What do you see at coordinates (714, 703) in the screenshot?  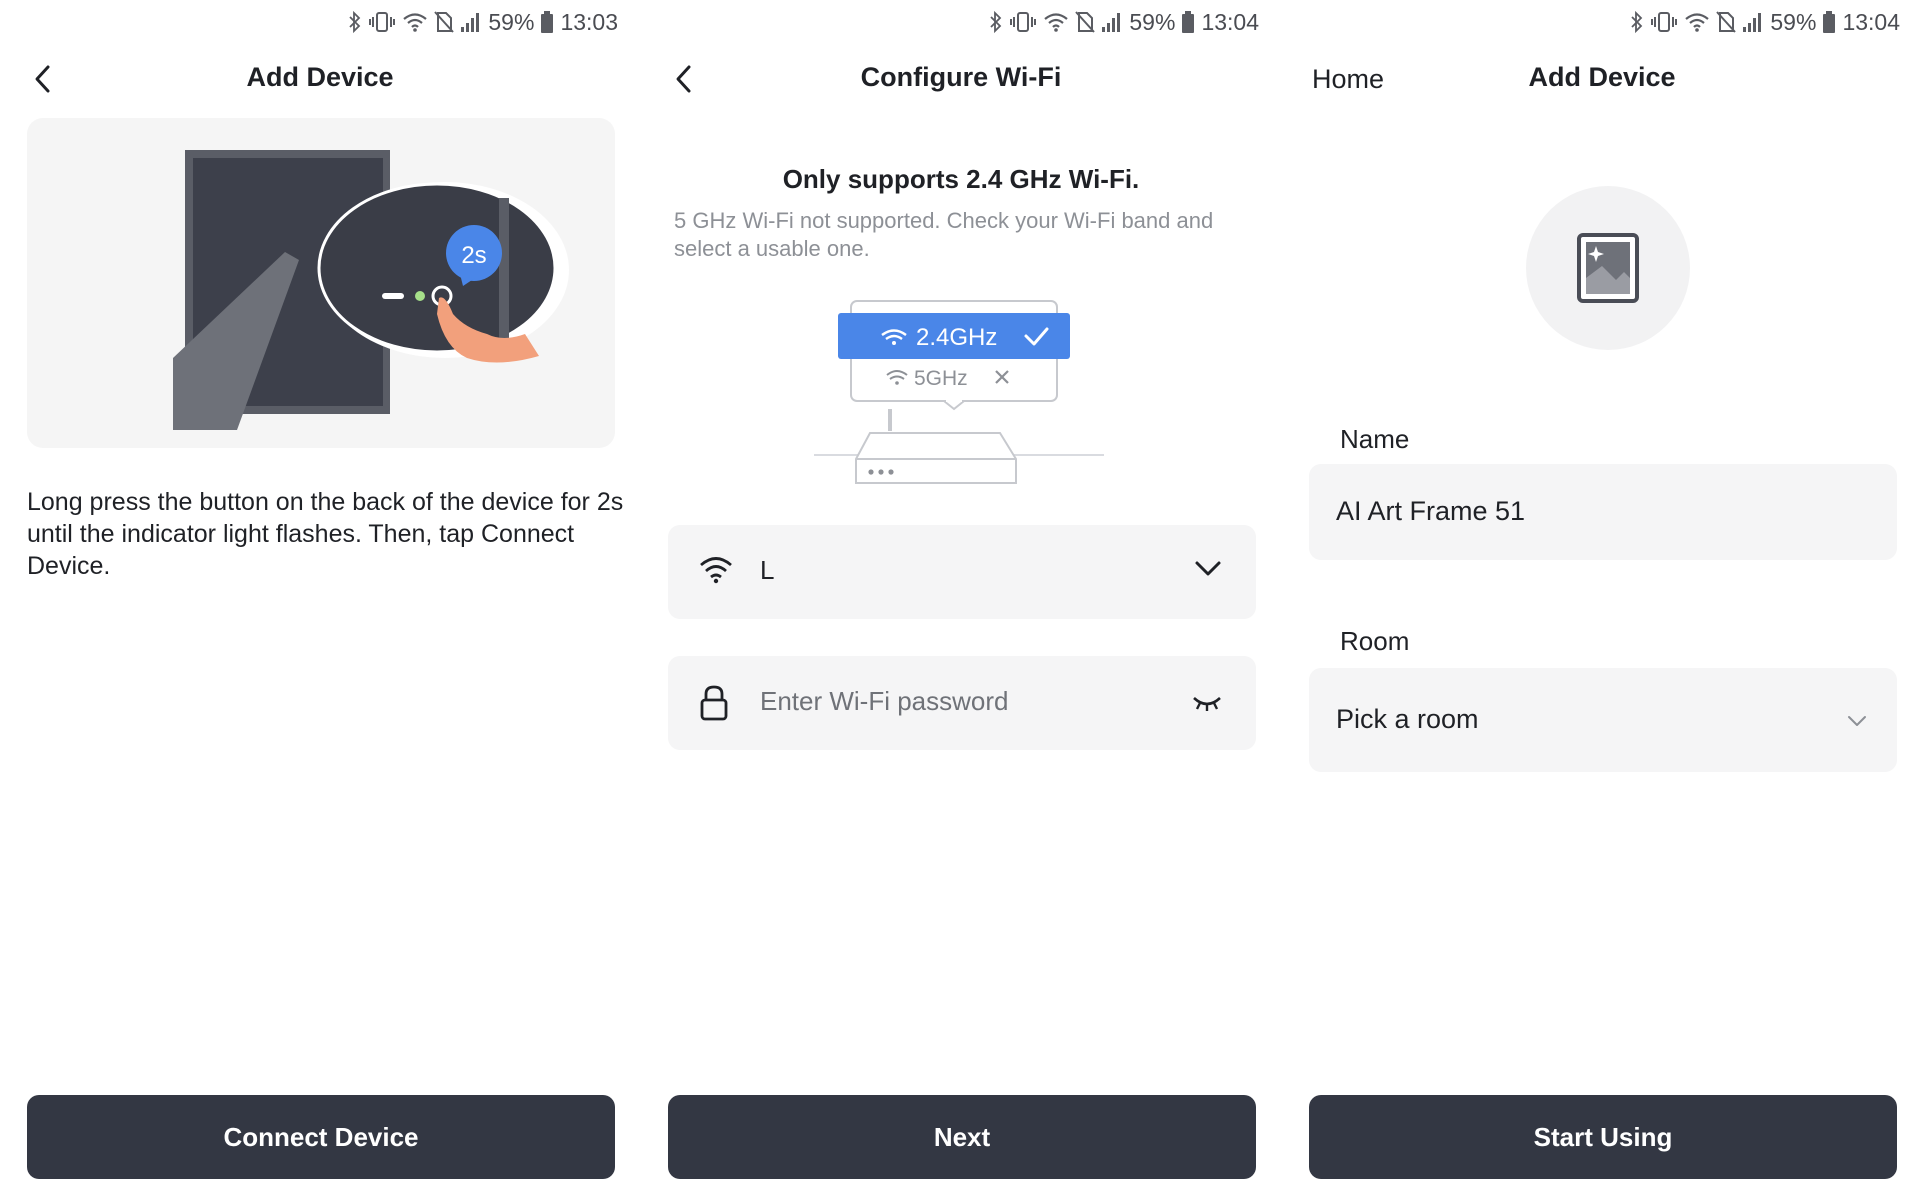 I see `lock-icon` at bounding box center [714, 703].